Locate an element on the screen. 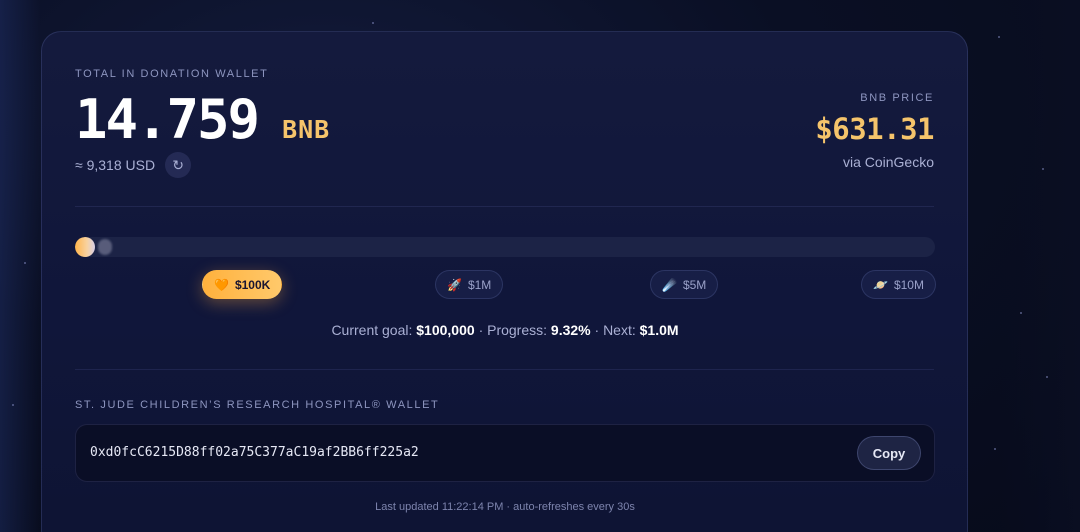 The height and width of the screenshot is (532, 1080). milestone-100k: 🧡 $100K is located at coordinates (242, 284).